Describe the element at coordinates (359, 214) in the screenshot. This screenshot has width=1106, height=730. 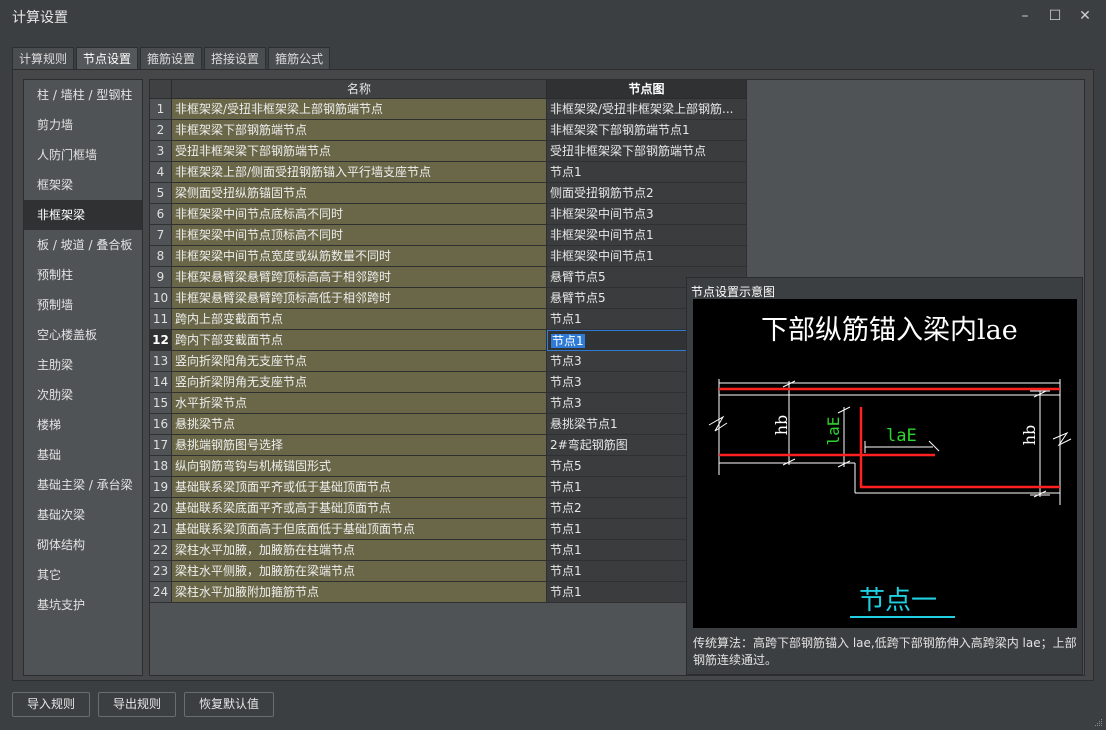
I see `row-name: 非框架梁中间节点底标高不同时` at that location.